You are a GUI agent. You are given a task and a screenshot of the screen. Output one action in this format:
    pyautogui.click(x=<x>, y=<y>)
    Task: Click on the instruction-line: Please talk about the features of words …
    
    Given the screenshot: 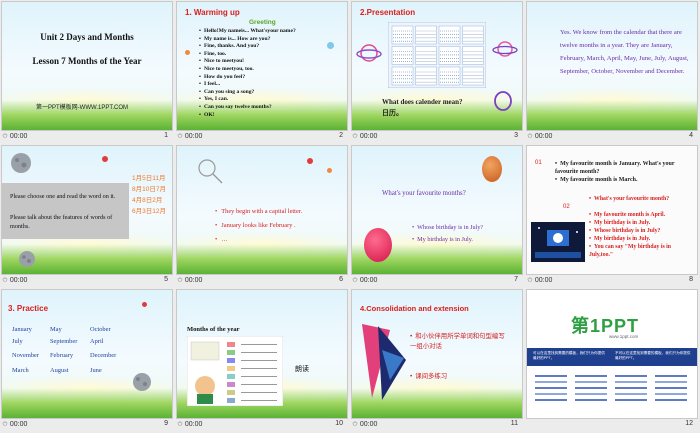 What is the action you would take?
    pyautogui.click(x=61, y=222)
    